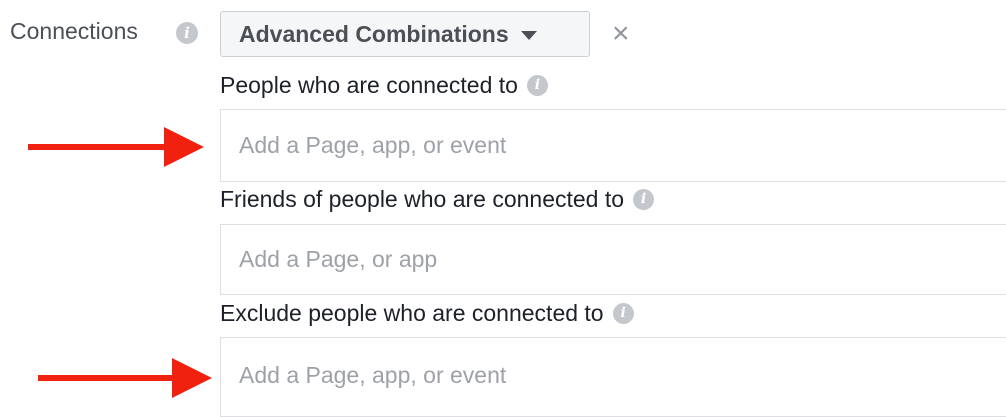  I want to click on exclude-connected-input, so click(613, 376).